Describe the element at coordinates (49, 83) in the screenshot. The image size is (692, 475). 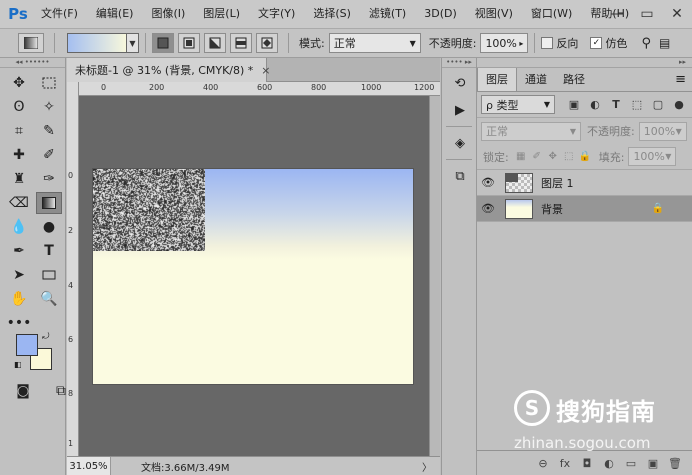
I see `marquee-tool-icon` at that location.